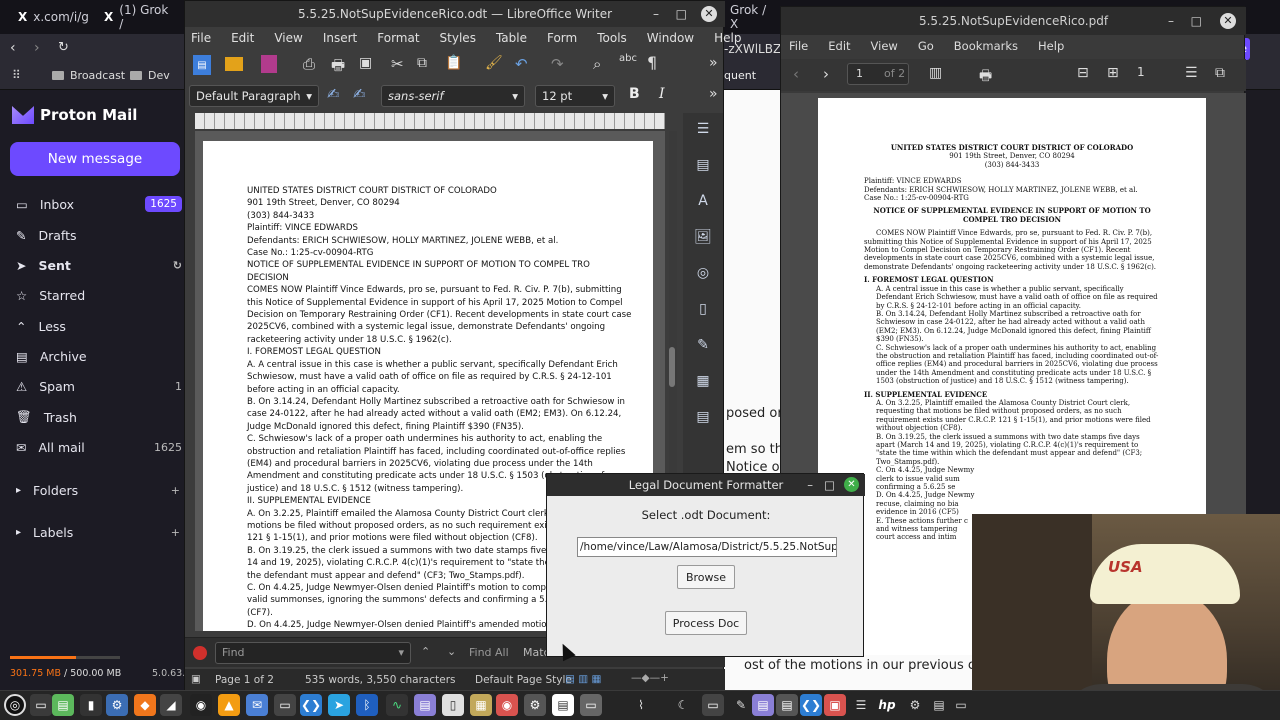 The image size is (1280, 720). What do you see at coordinates (359, 94) in the screenshot?
I see `new-style-icon: ✍` at bounding box center [359, 94].